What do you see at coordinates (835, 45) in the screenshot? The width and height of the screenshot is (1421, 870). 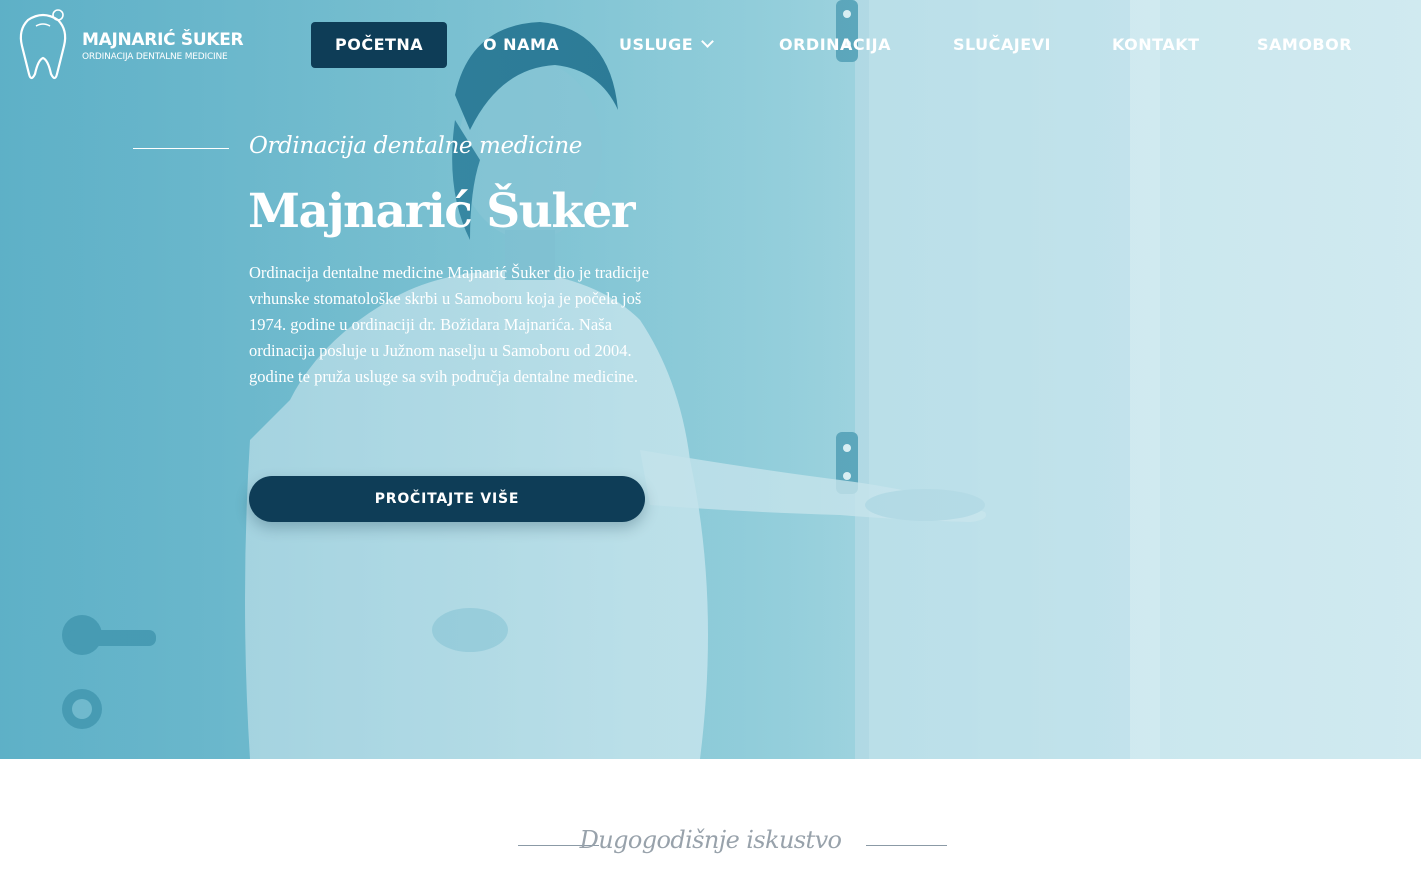 I see `nav-item-ordinacija: ORDINACIJA` at bounding box center [835, 45].